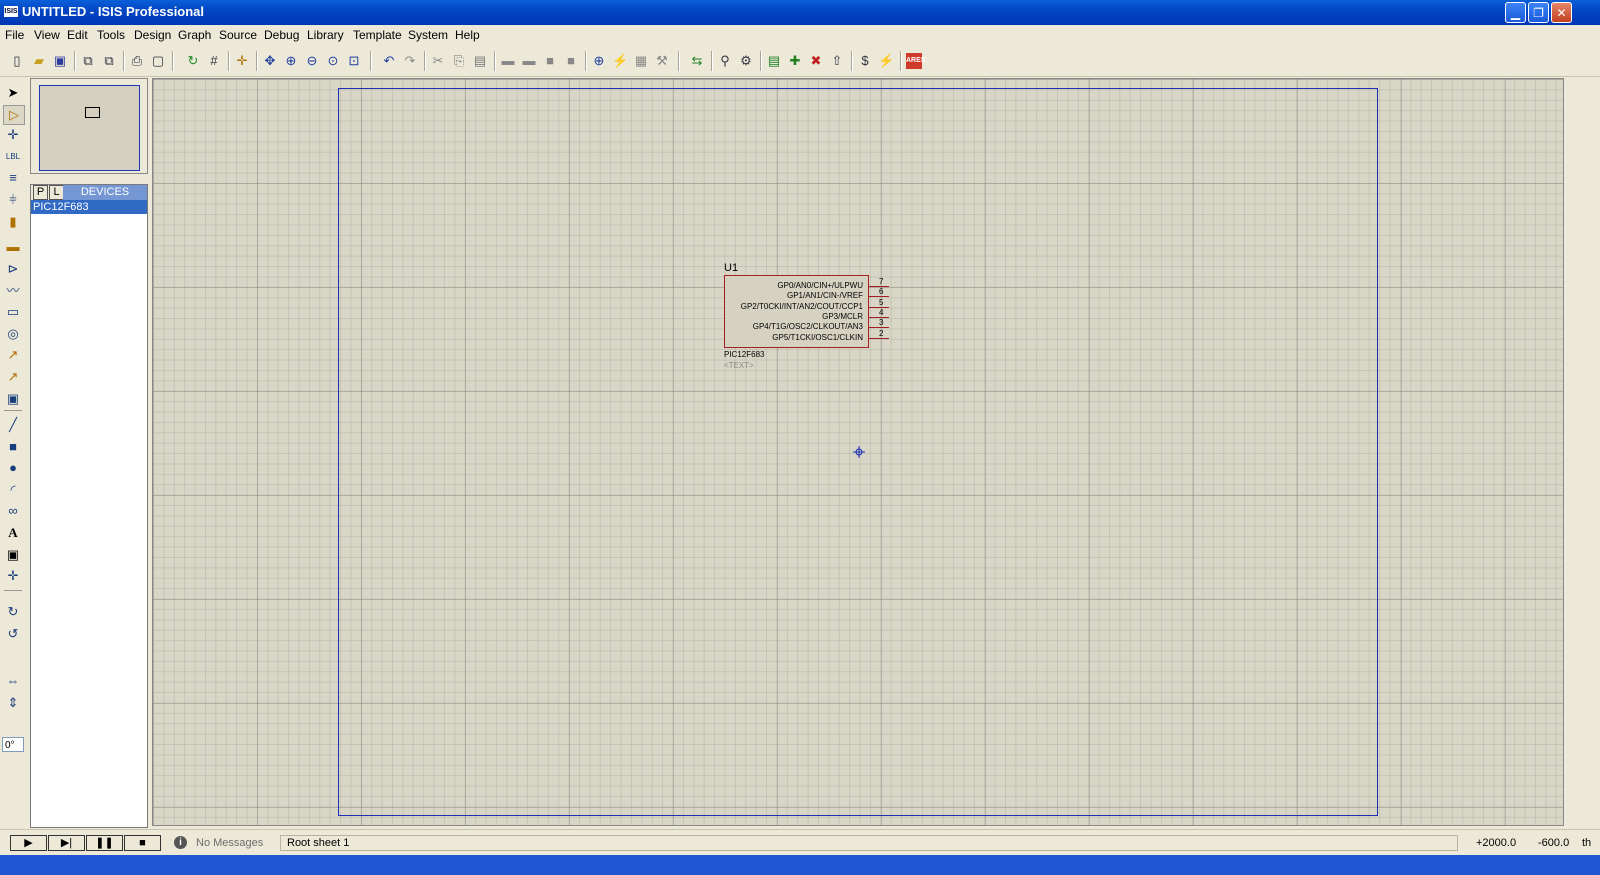 The height and width of the screenshot is (875, 1600). I want to click on mirror-x-icon: ⇔, so click(13, 681).